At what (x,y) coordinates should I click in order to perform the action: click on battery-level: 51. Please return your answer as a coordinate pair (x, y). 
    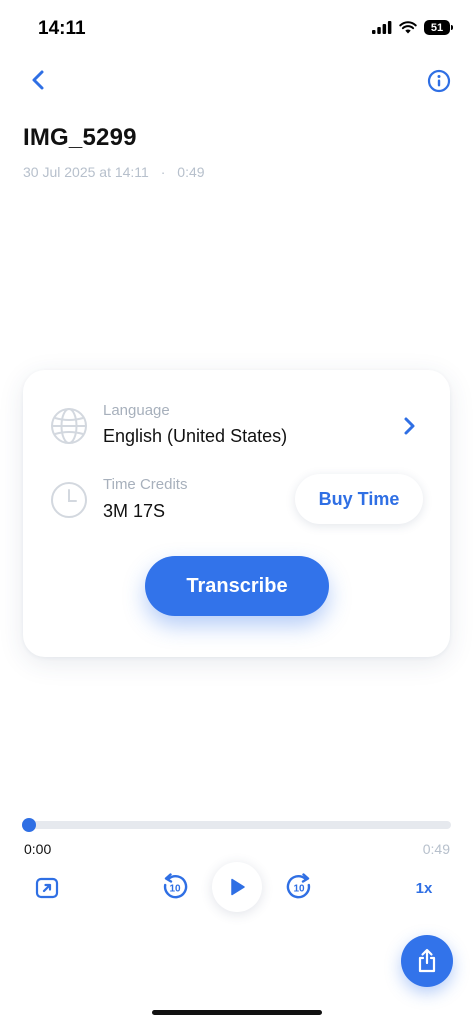
    Looking at the image, I should click on (437, 27).